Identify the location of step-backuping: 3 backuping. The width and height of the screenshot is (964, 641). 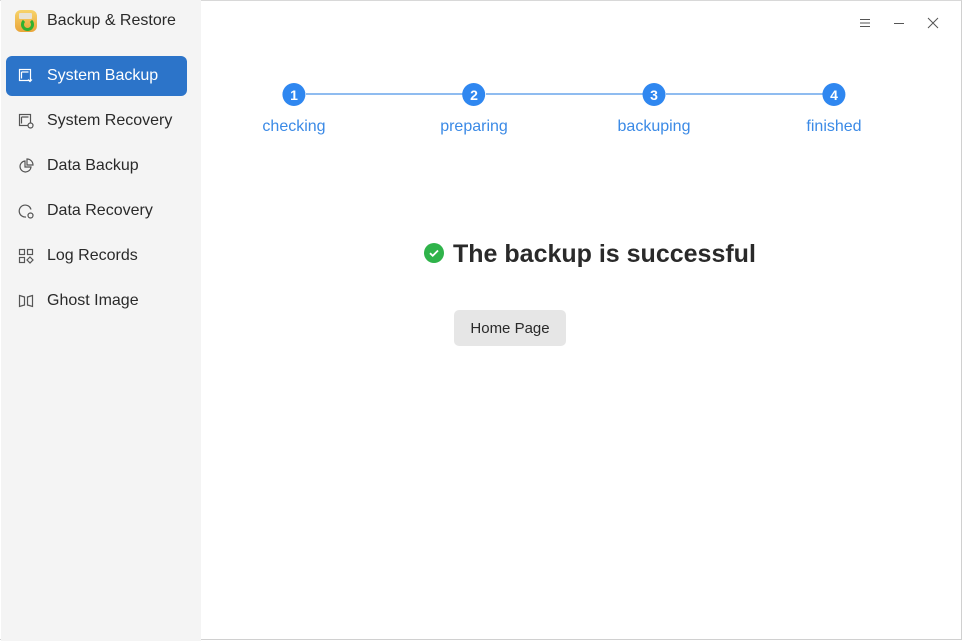
(654, 109).